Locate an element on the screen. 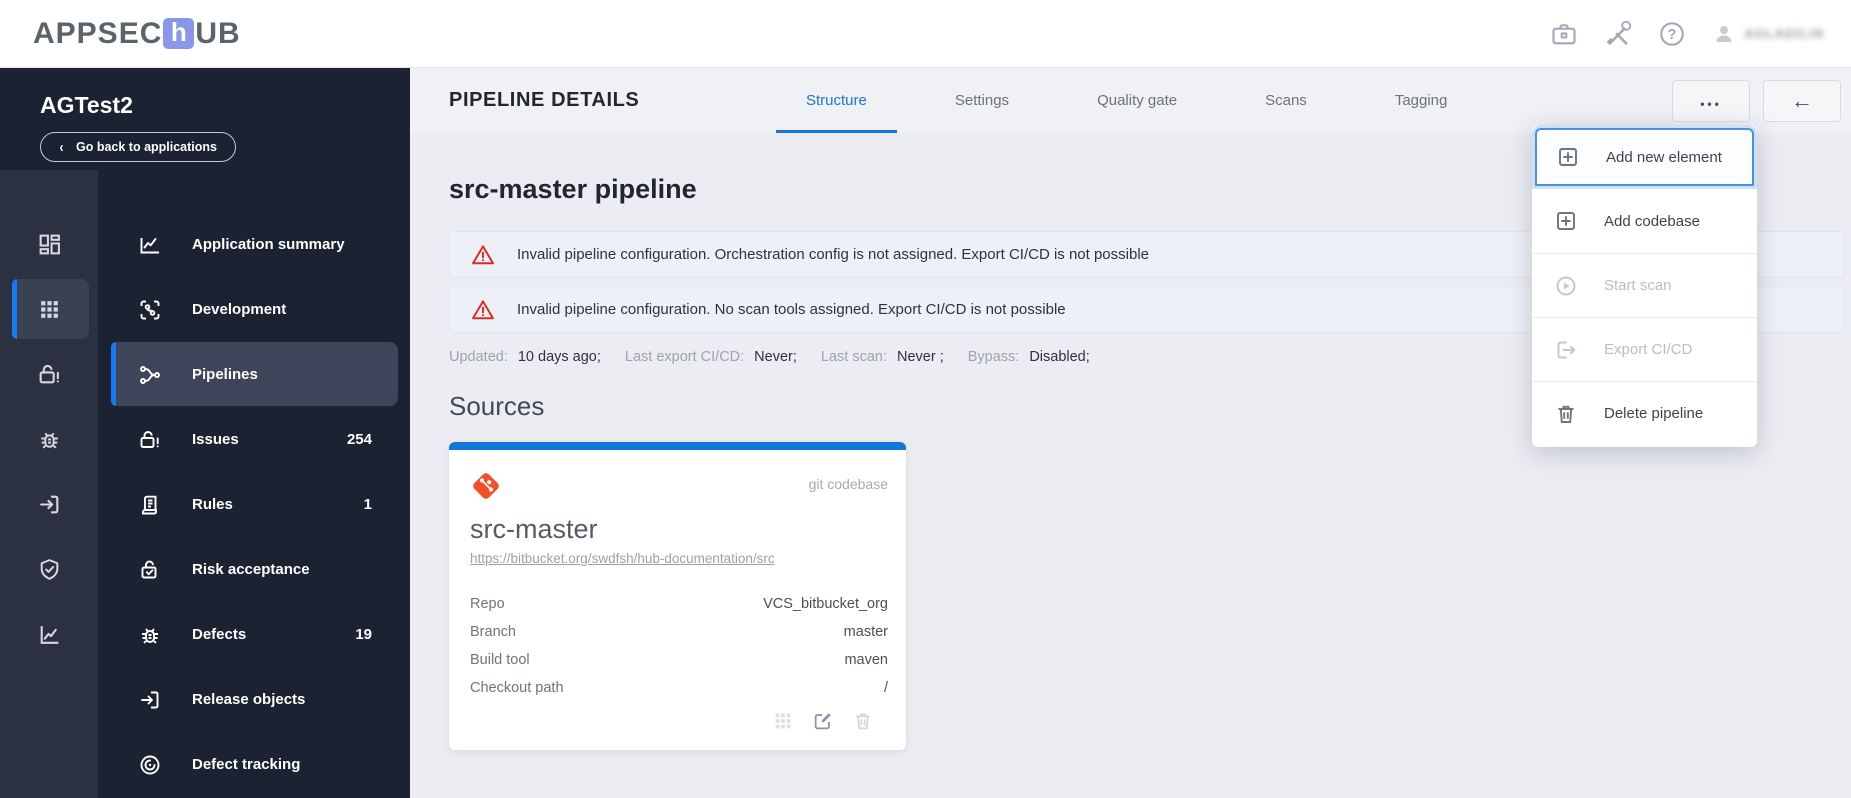  field-row: Checkout path / is located at coordinates (679, 688).